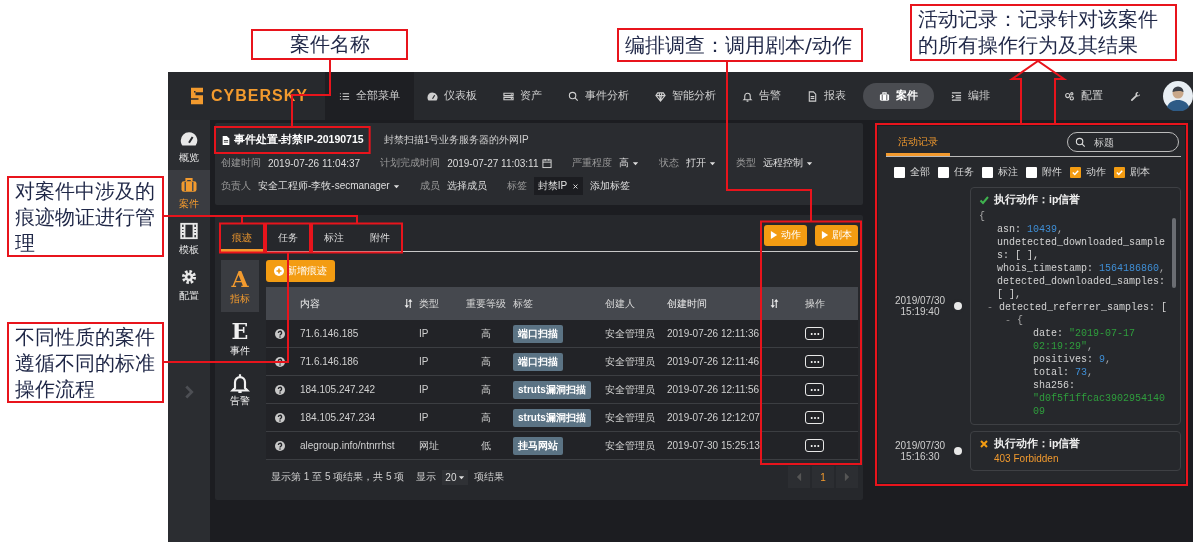 The width and height of the screenshot is (1193, 542). I want to click on sidebar-item: 模板, so click(189, 239).